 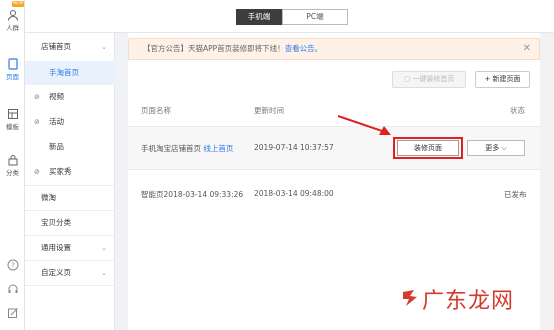 I want to click on help-button: ?, so click(x=12, y=265).